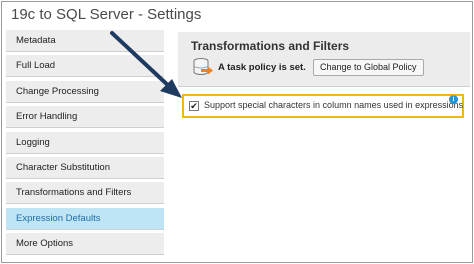  Describe the element at coordinates (203, 66) in the screenshot. I see `policy-database-icon` at that location.